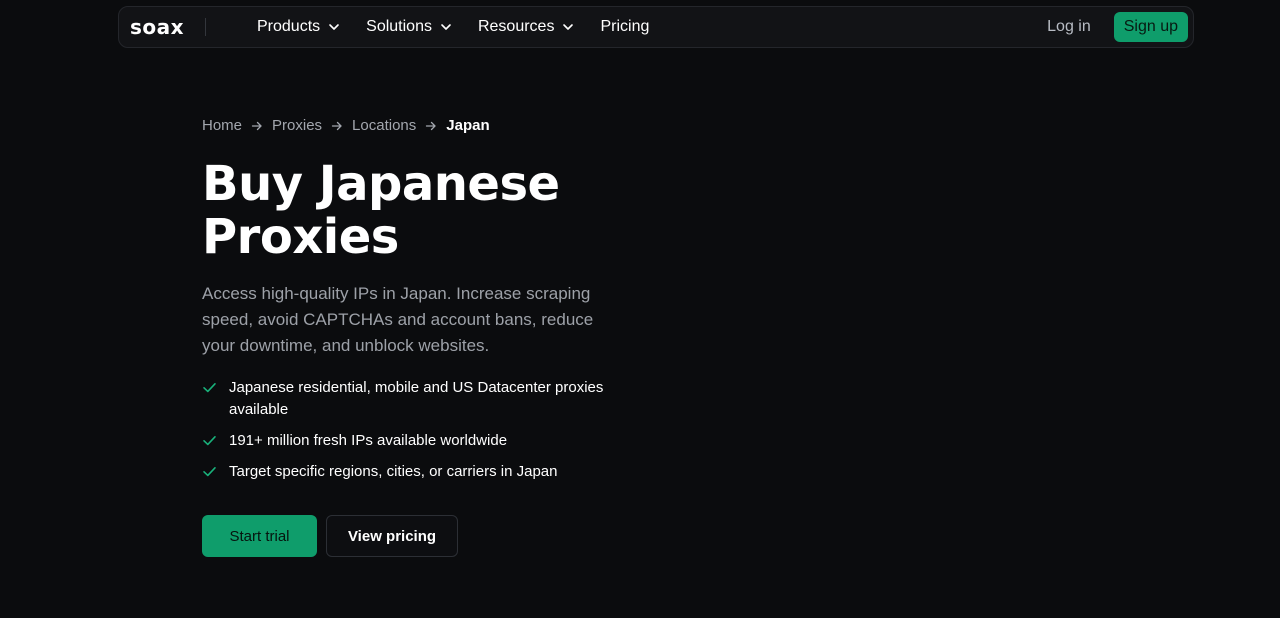 This screenshot has height=618, width=1280. Describe the element at coordinates (157, 27) in the screenshot. I see `soax-logo: soax` at that location.